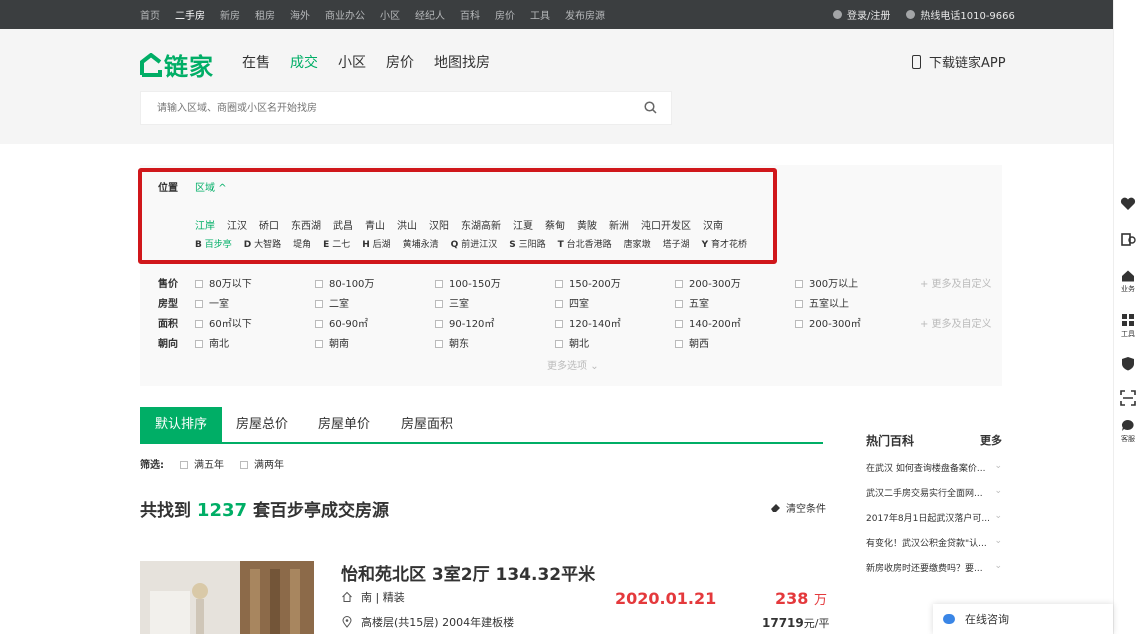  I want to click on top-nav-commercial: 商业办公, so click(345, 14).